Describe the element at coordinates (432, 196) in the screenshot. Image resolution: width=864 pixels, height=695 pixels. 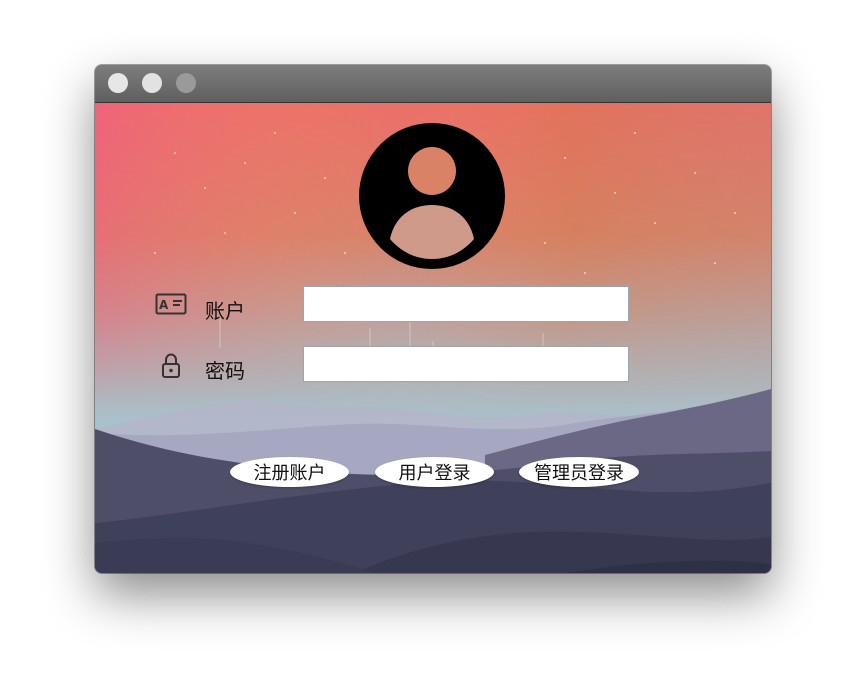
I see `user-avatar-icon` at that location.